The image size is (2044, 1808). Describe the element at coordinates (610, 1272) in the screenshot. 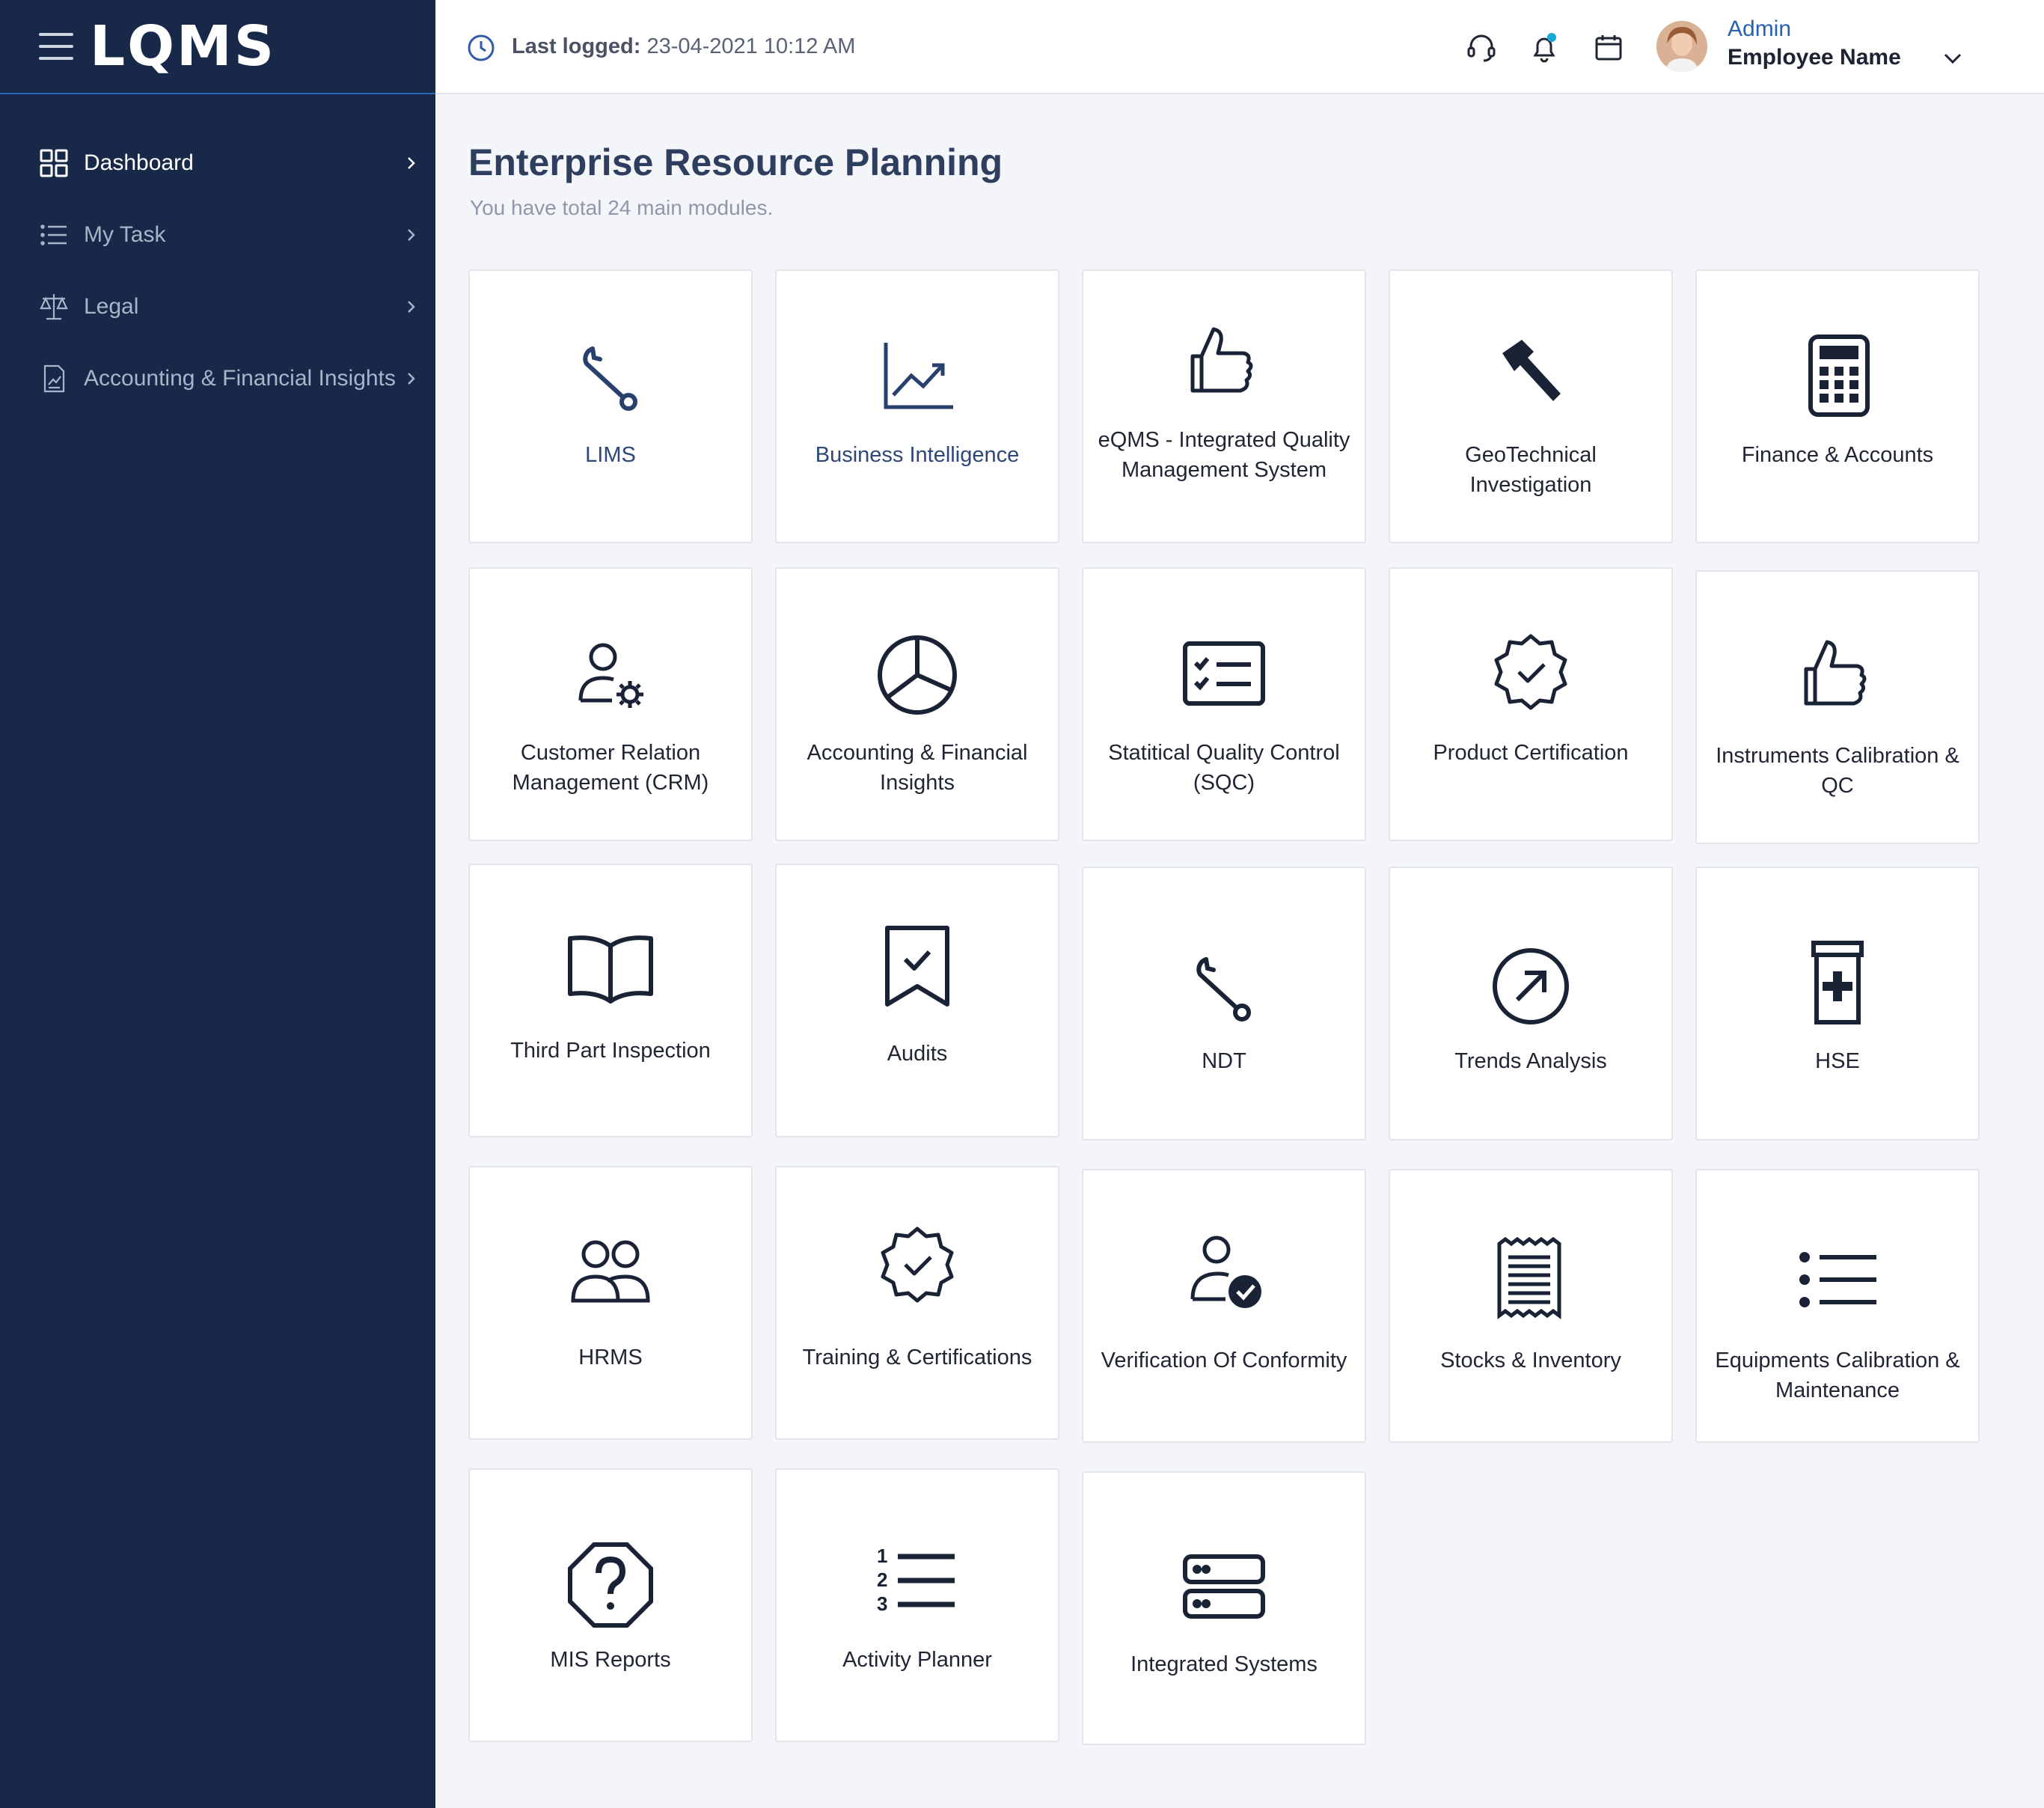

I see `users-icon` at that location.